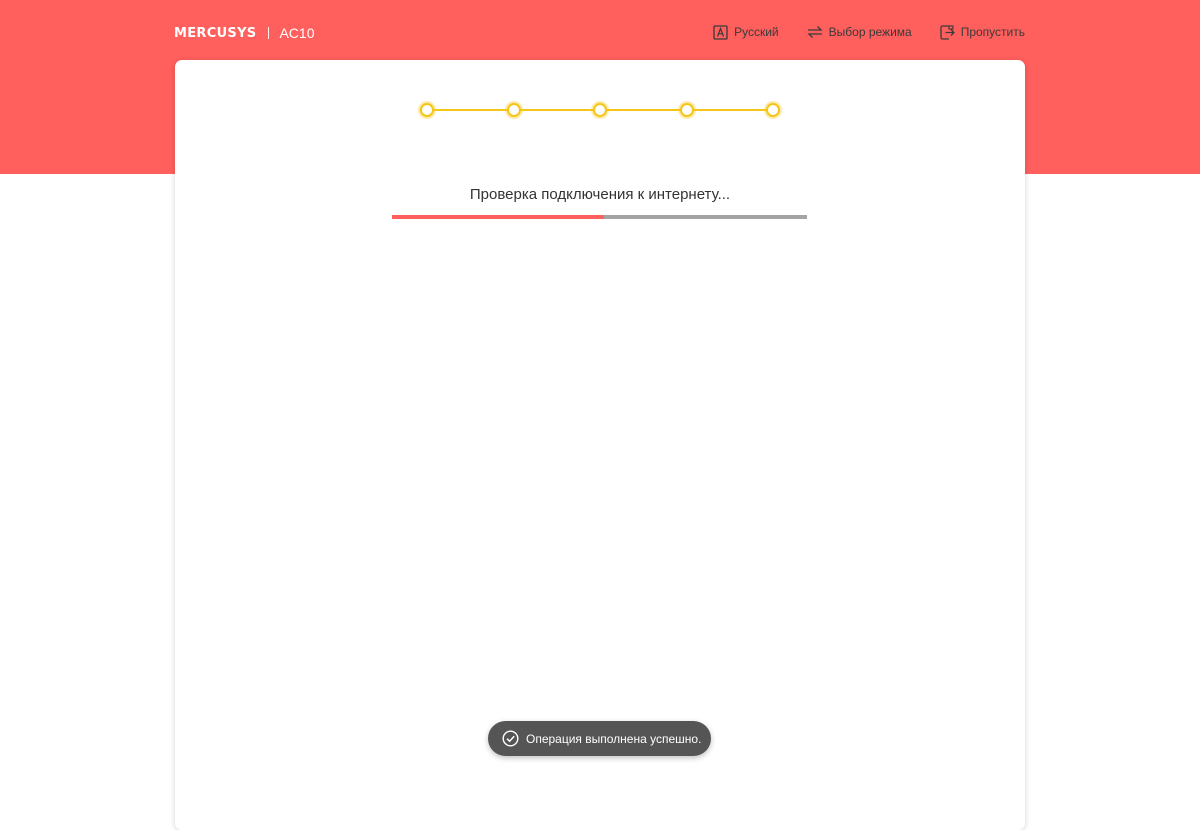 The width and height of the screenshot is (1200, 830). I want to click on skip-exit-icon, so click(947, 32).